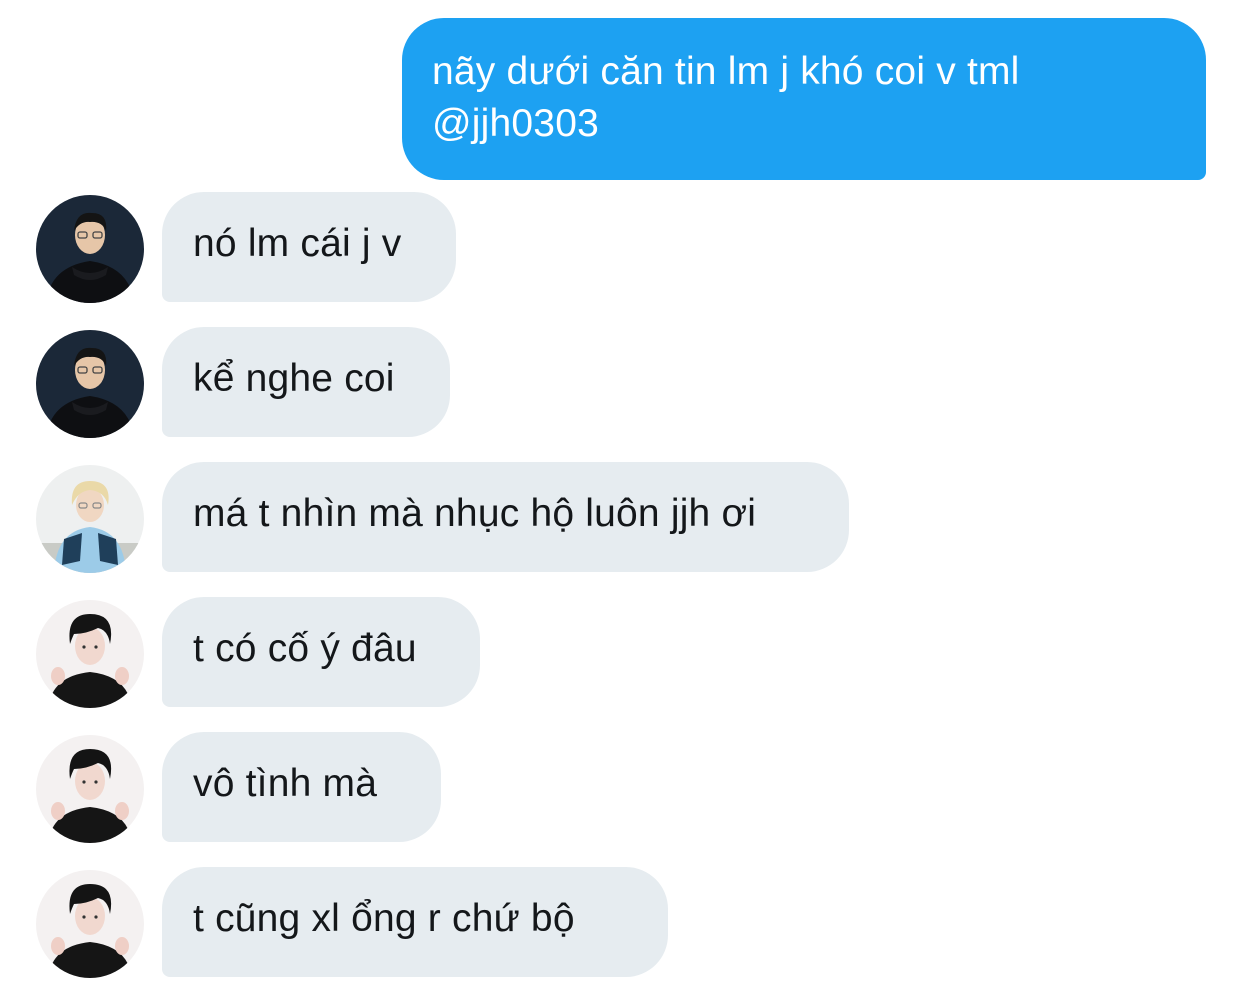 The width and height of the screenshot is (1242, 998). I want to click on received-message-bubble: má t nhìn mà nhục hộ luôn jjh ơi, so click(505, 517).